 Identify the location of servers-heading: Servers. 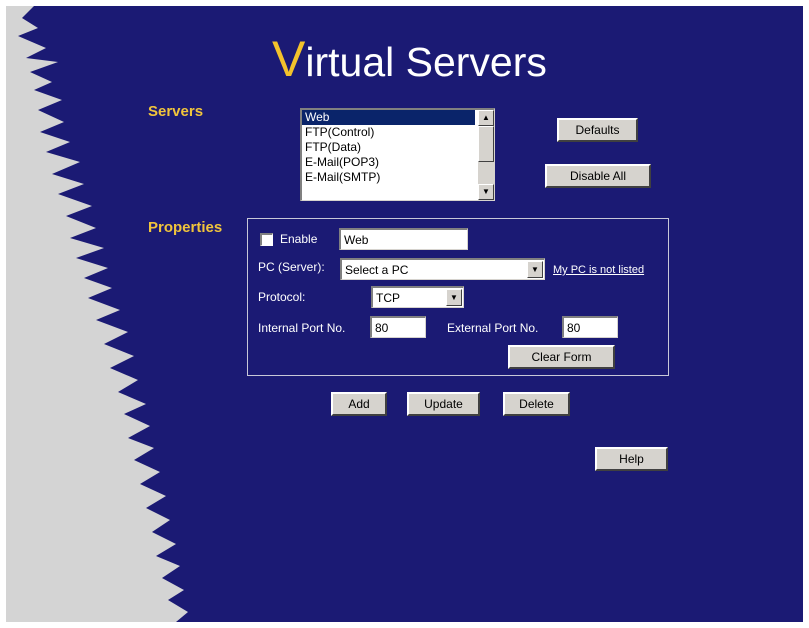
(176, 111).